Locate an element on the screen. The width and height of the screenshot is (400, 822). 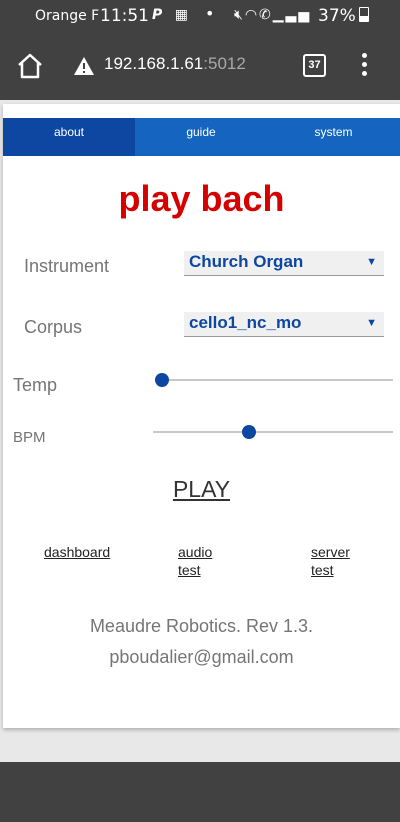
url-port: :5012 is located at coordinates (224, 63).